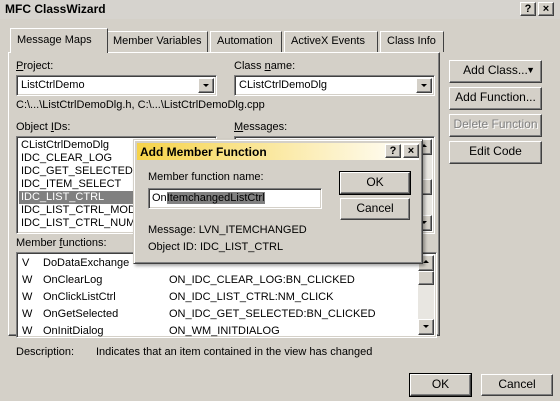 This screenshot has height=401, width=560. Describe the element at coordinates (26, 263) in the screenshot. I see `function-type: V` at that location.